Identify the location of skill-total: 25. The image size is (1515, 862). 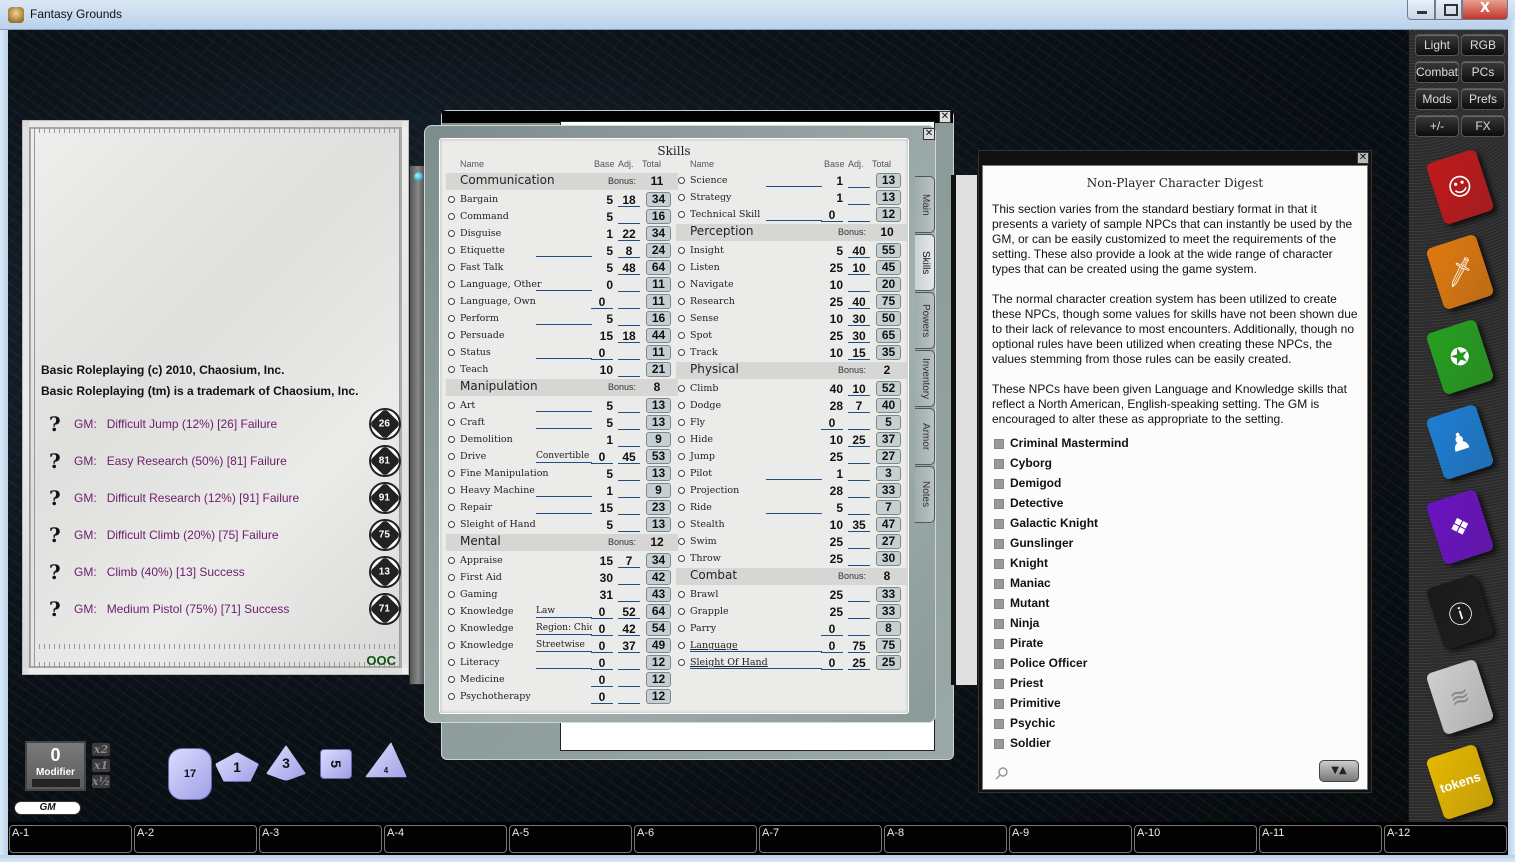
(888, 662).